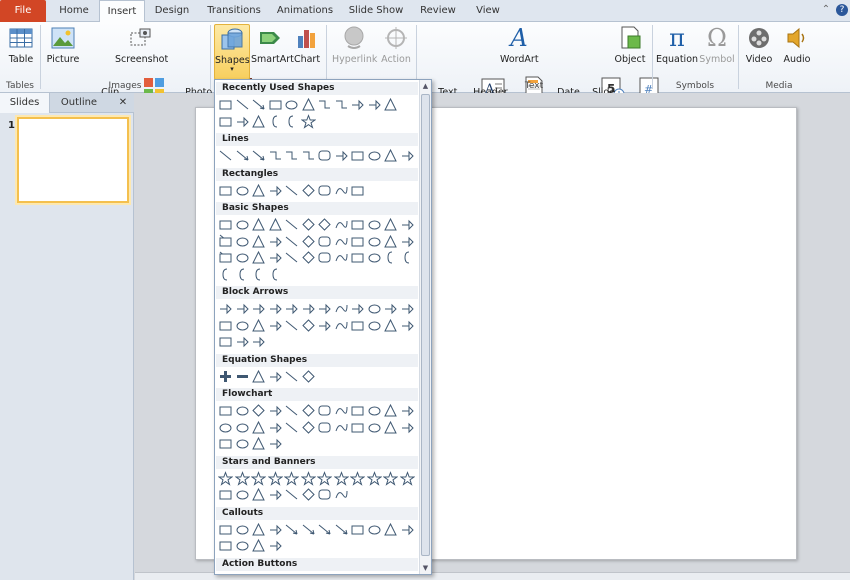 Image resolution: width=850 pixels, height=580 pixels. Describe the element at coordinates (275, 427) in the screenshot. I see `punched-tape-icon` at that location.